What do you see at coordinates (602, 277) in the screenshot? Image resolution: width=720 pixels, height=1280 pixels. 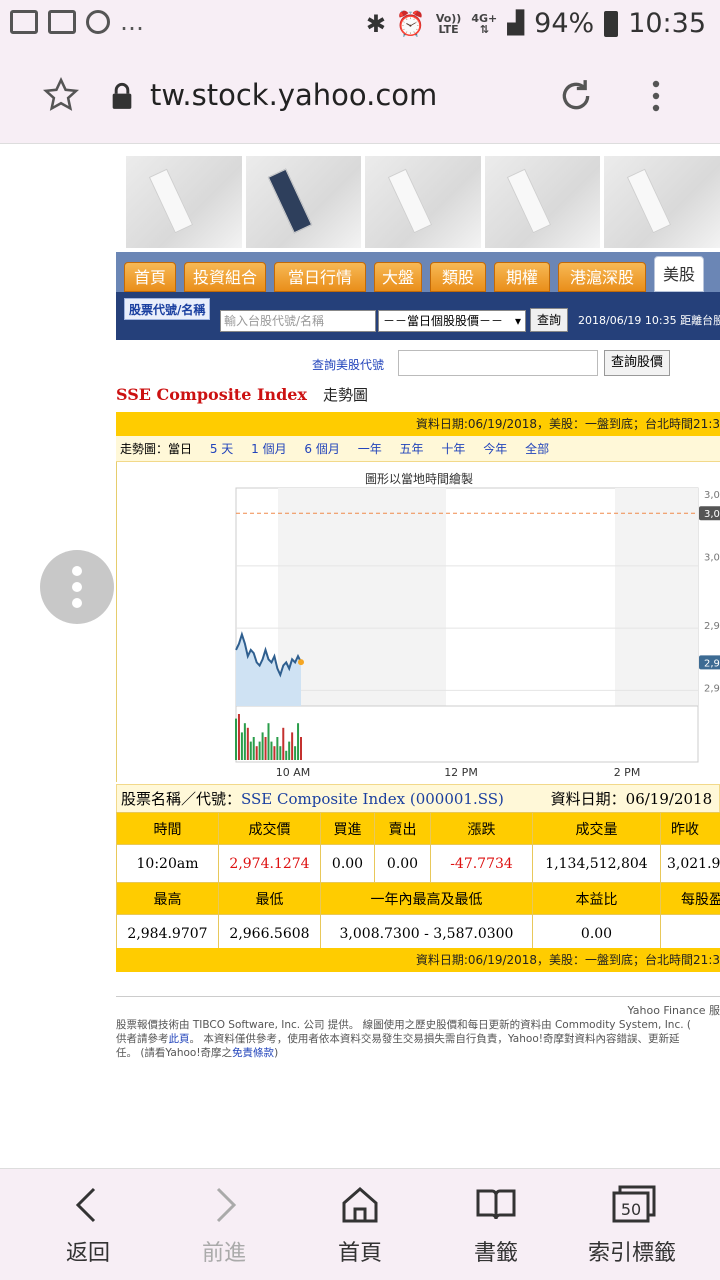 I see `tab-hk-china: 港滬深股` at bounding box center [602, 277].